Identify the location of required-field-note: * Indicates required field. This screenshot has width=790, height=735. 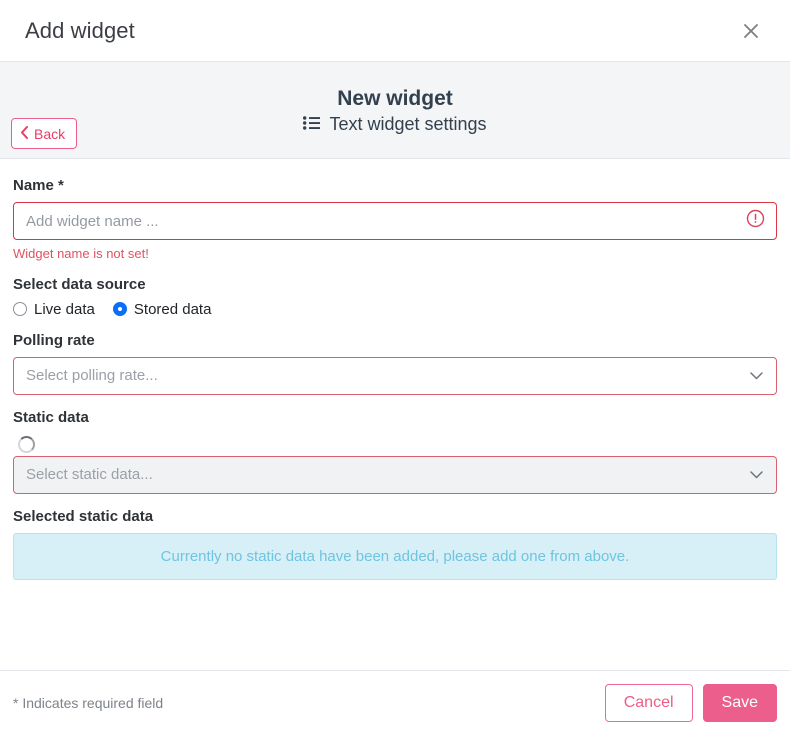
(88, 703).